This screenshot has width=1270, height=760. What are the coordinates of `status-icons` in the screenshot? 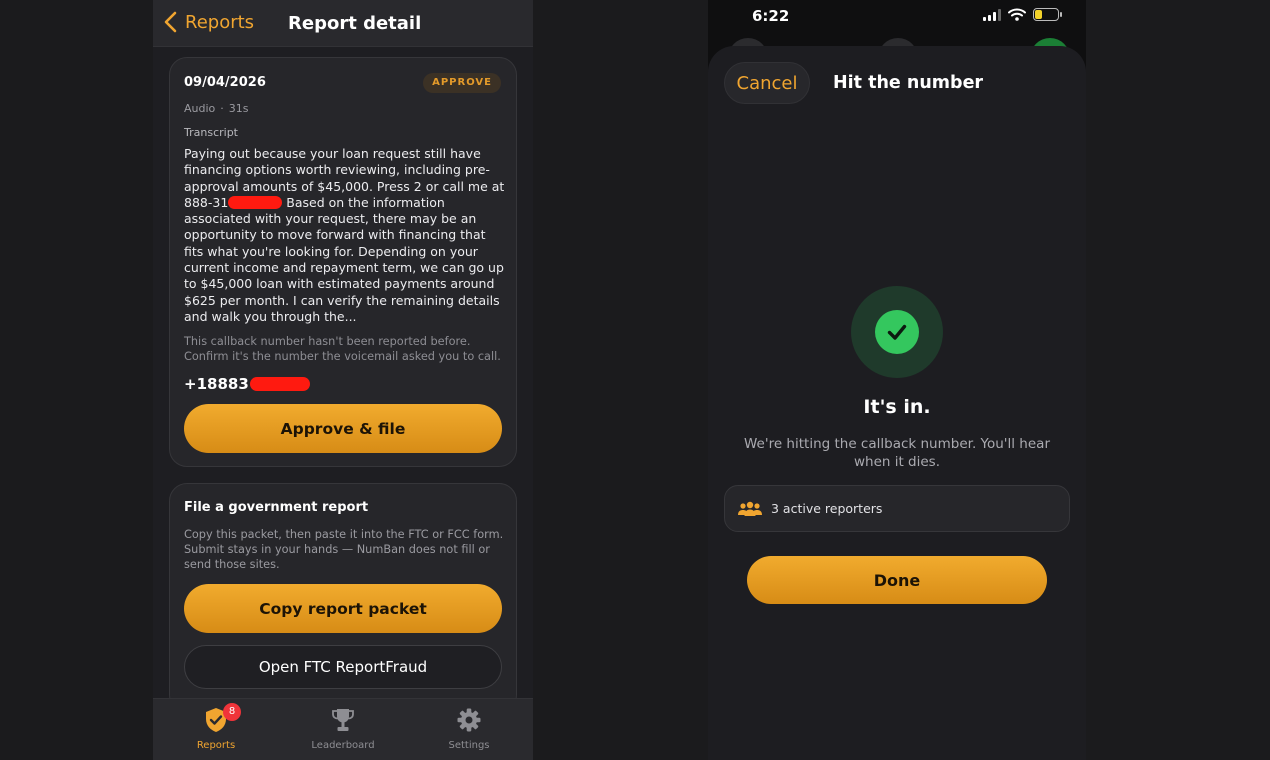 It's located at (1022, 14).